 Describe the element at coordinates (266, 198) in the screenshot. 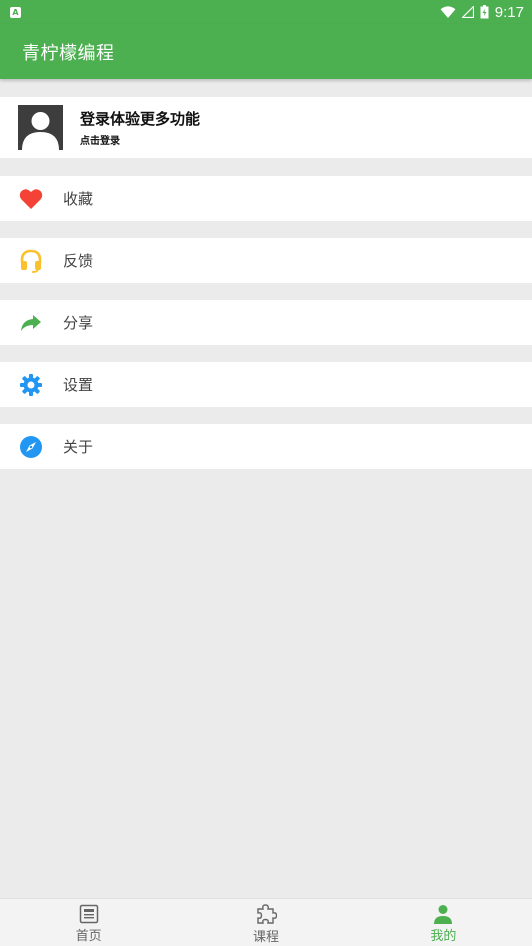

I see `menu-item-favorites: 收藏` at that location.